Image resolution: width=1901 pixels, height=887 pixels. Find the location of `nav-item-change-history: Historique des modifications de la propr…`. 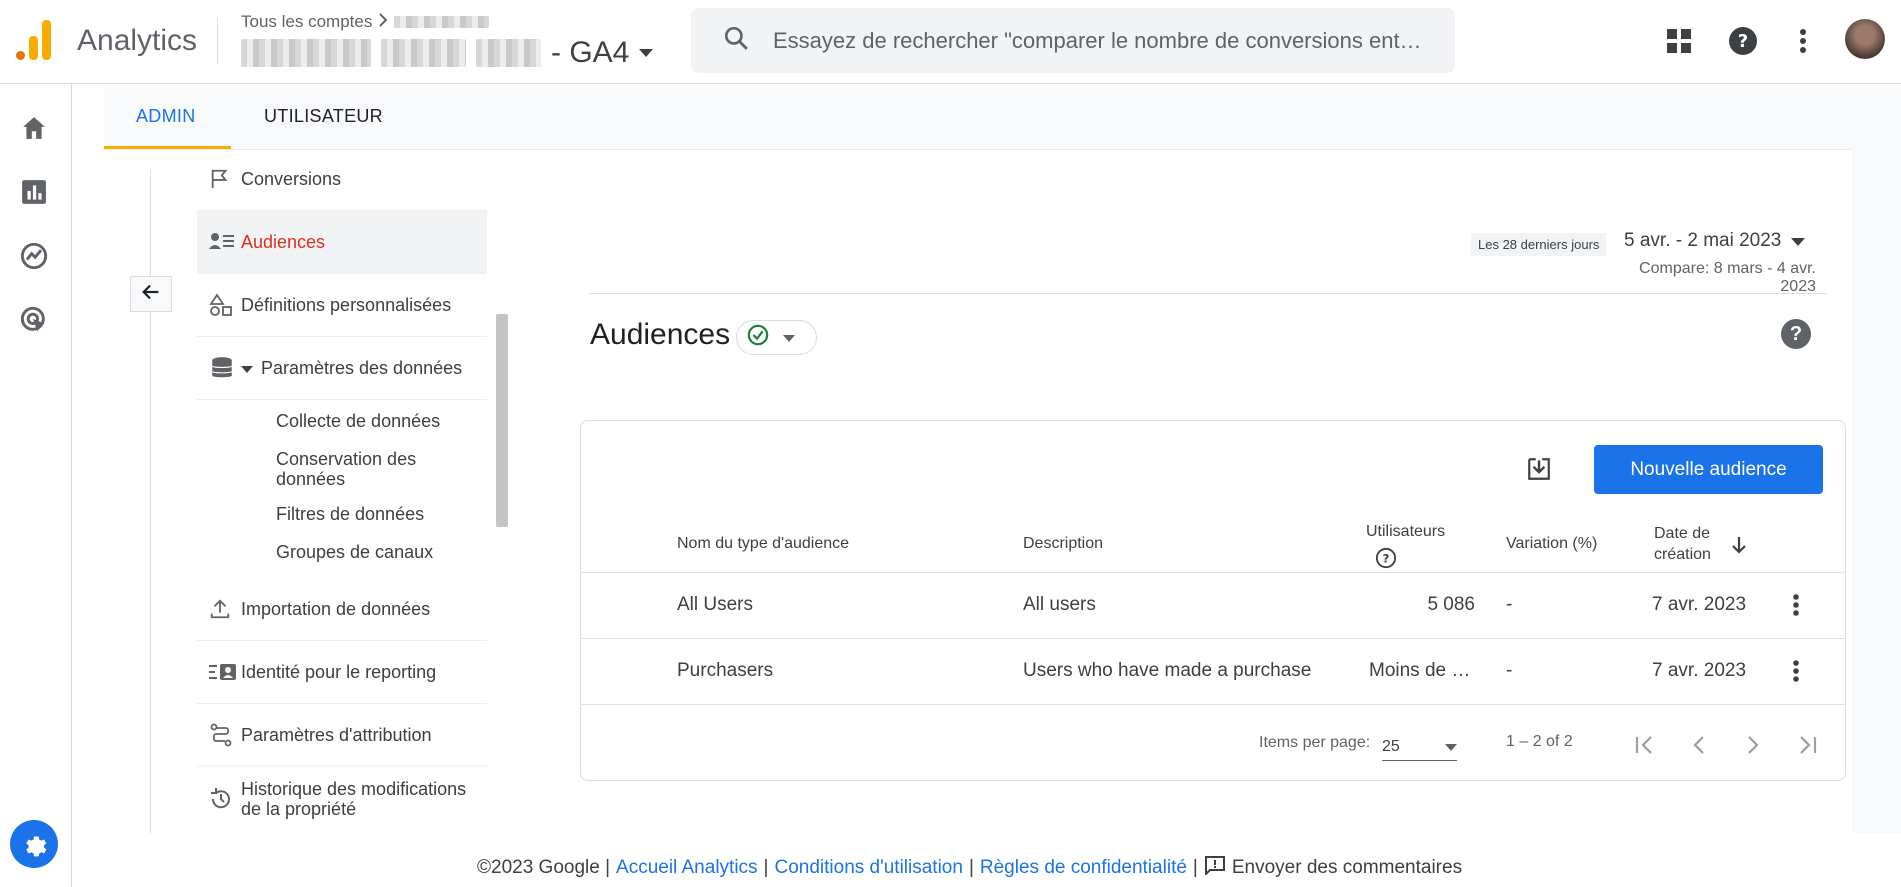

nav-item-change-history: Historique des modifications de la propr… is located at coordinates (342, 798).